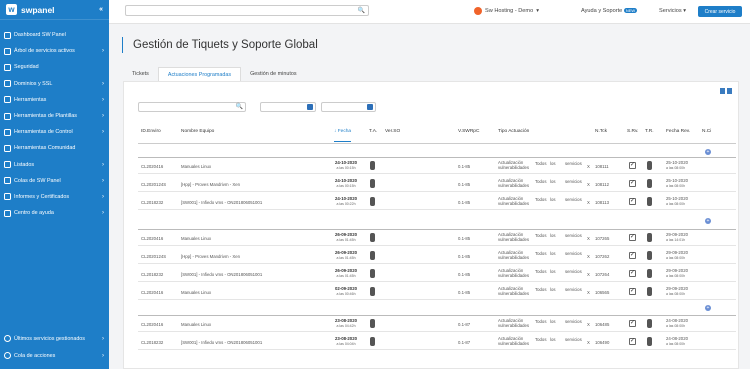 Image resolution: width=750 pixels, height=369 pixels. What do you see at coordinates (720, 11) in the screenshot?
I see `create-service-button: Crear servicio` at bounding box center [720, 11].